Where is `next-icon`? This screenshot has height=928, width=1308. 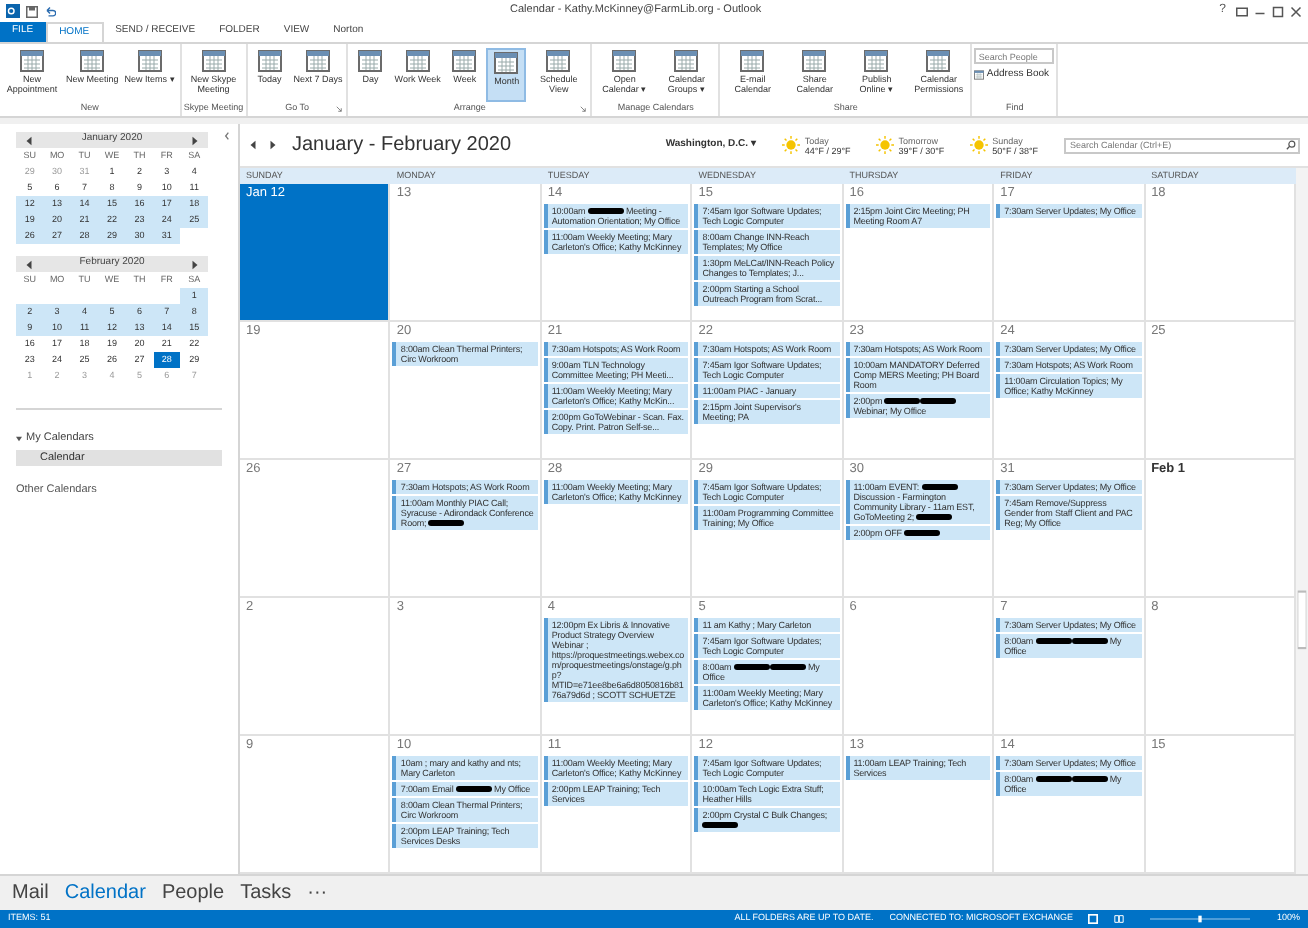 next-icon is located at coordinates (273, 145).